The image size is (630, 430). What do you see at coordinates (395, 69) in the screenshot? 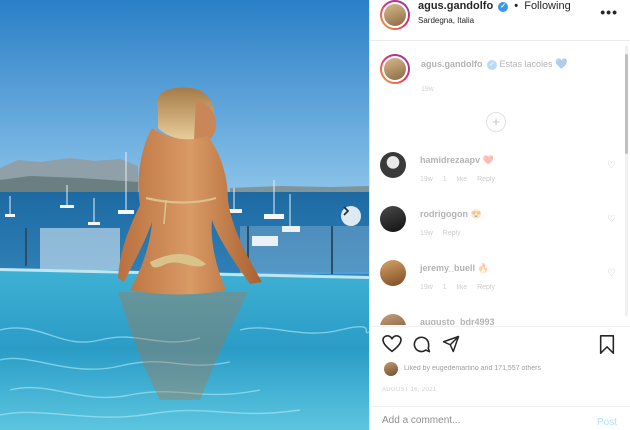
I see `caption-avatar` at bounding box center [395, 69].